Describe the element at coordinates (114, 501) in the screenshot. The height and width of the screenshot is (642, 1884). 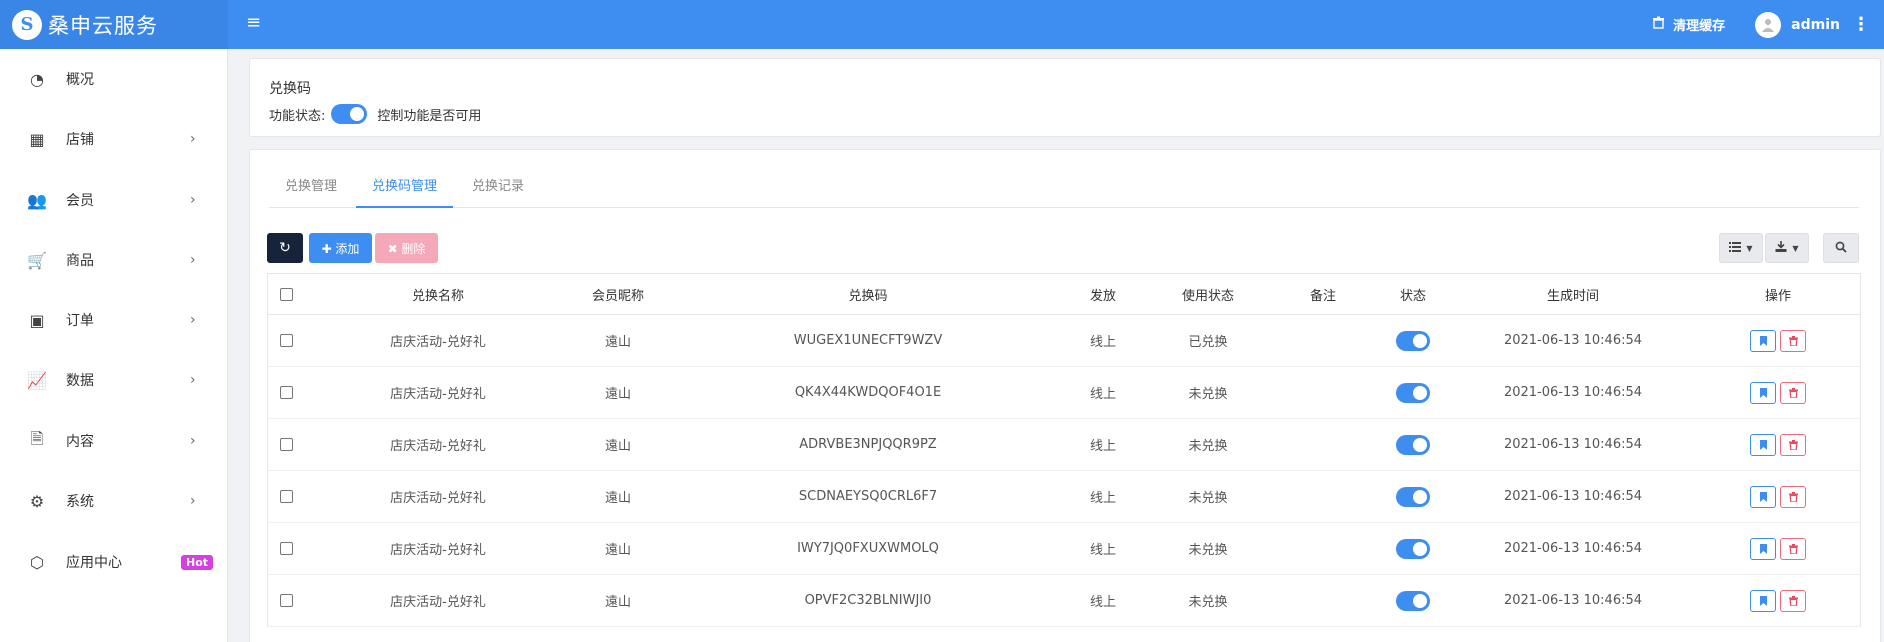
I see `sidebar-item-7: ⚙ 系统 ›` at that location.